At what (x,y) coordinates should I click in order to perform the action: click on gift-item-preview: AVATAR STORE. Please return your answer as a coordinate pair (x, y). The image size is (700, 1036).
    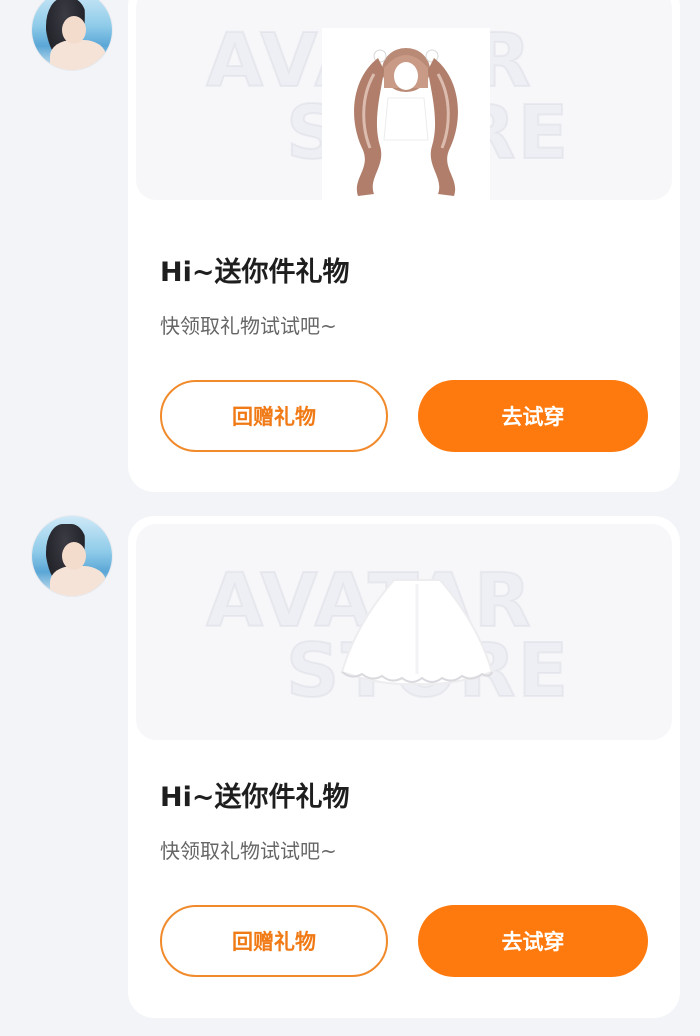
    Looking at the image, I should click on (404, 100).